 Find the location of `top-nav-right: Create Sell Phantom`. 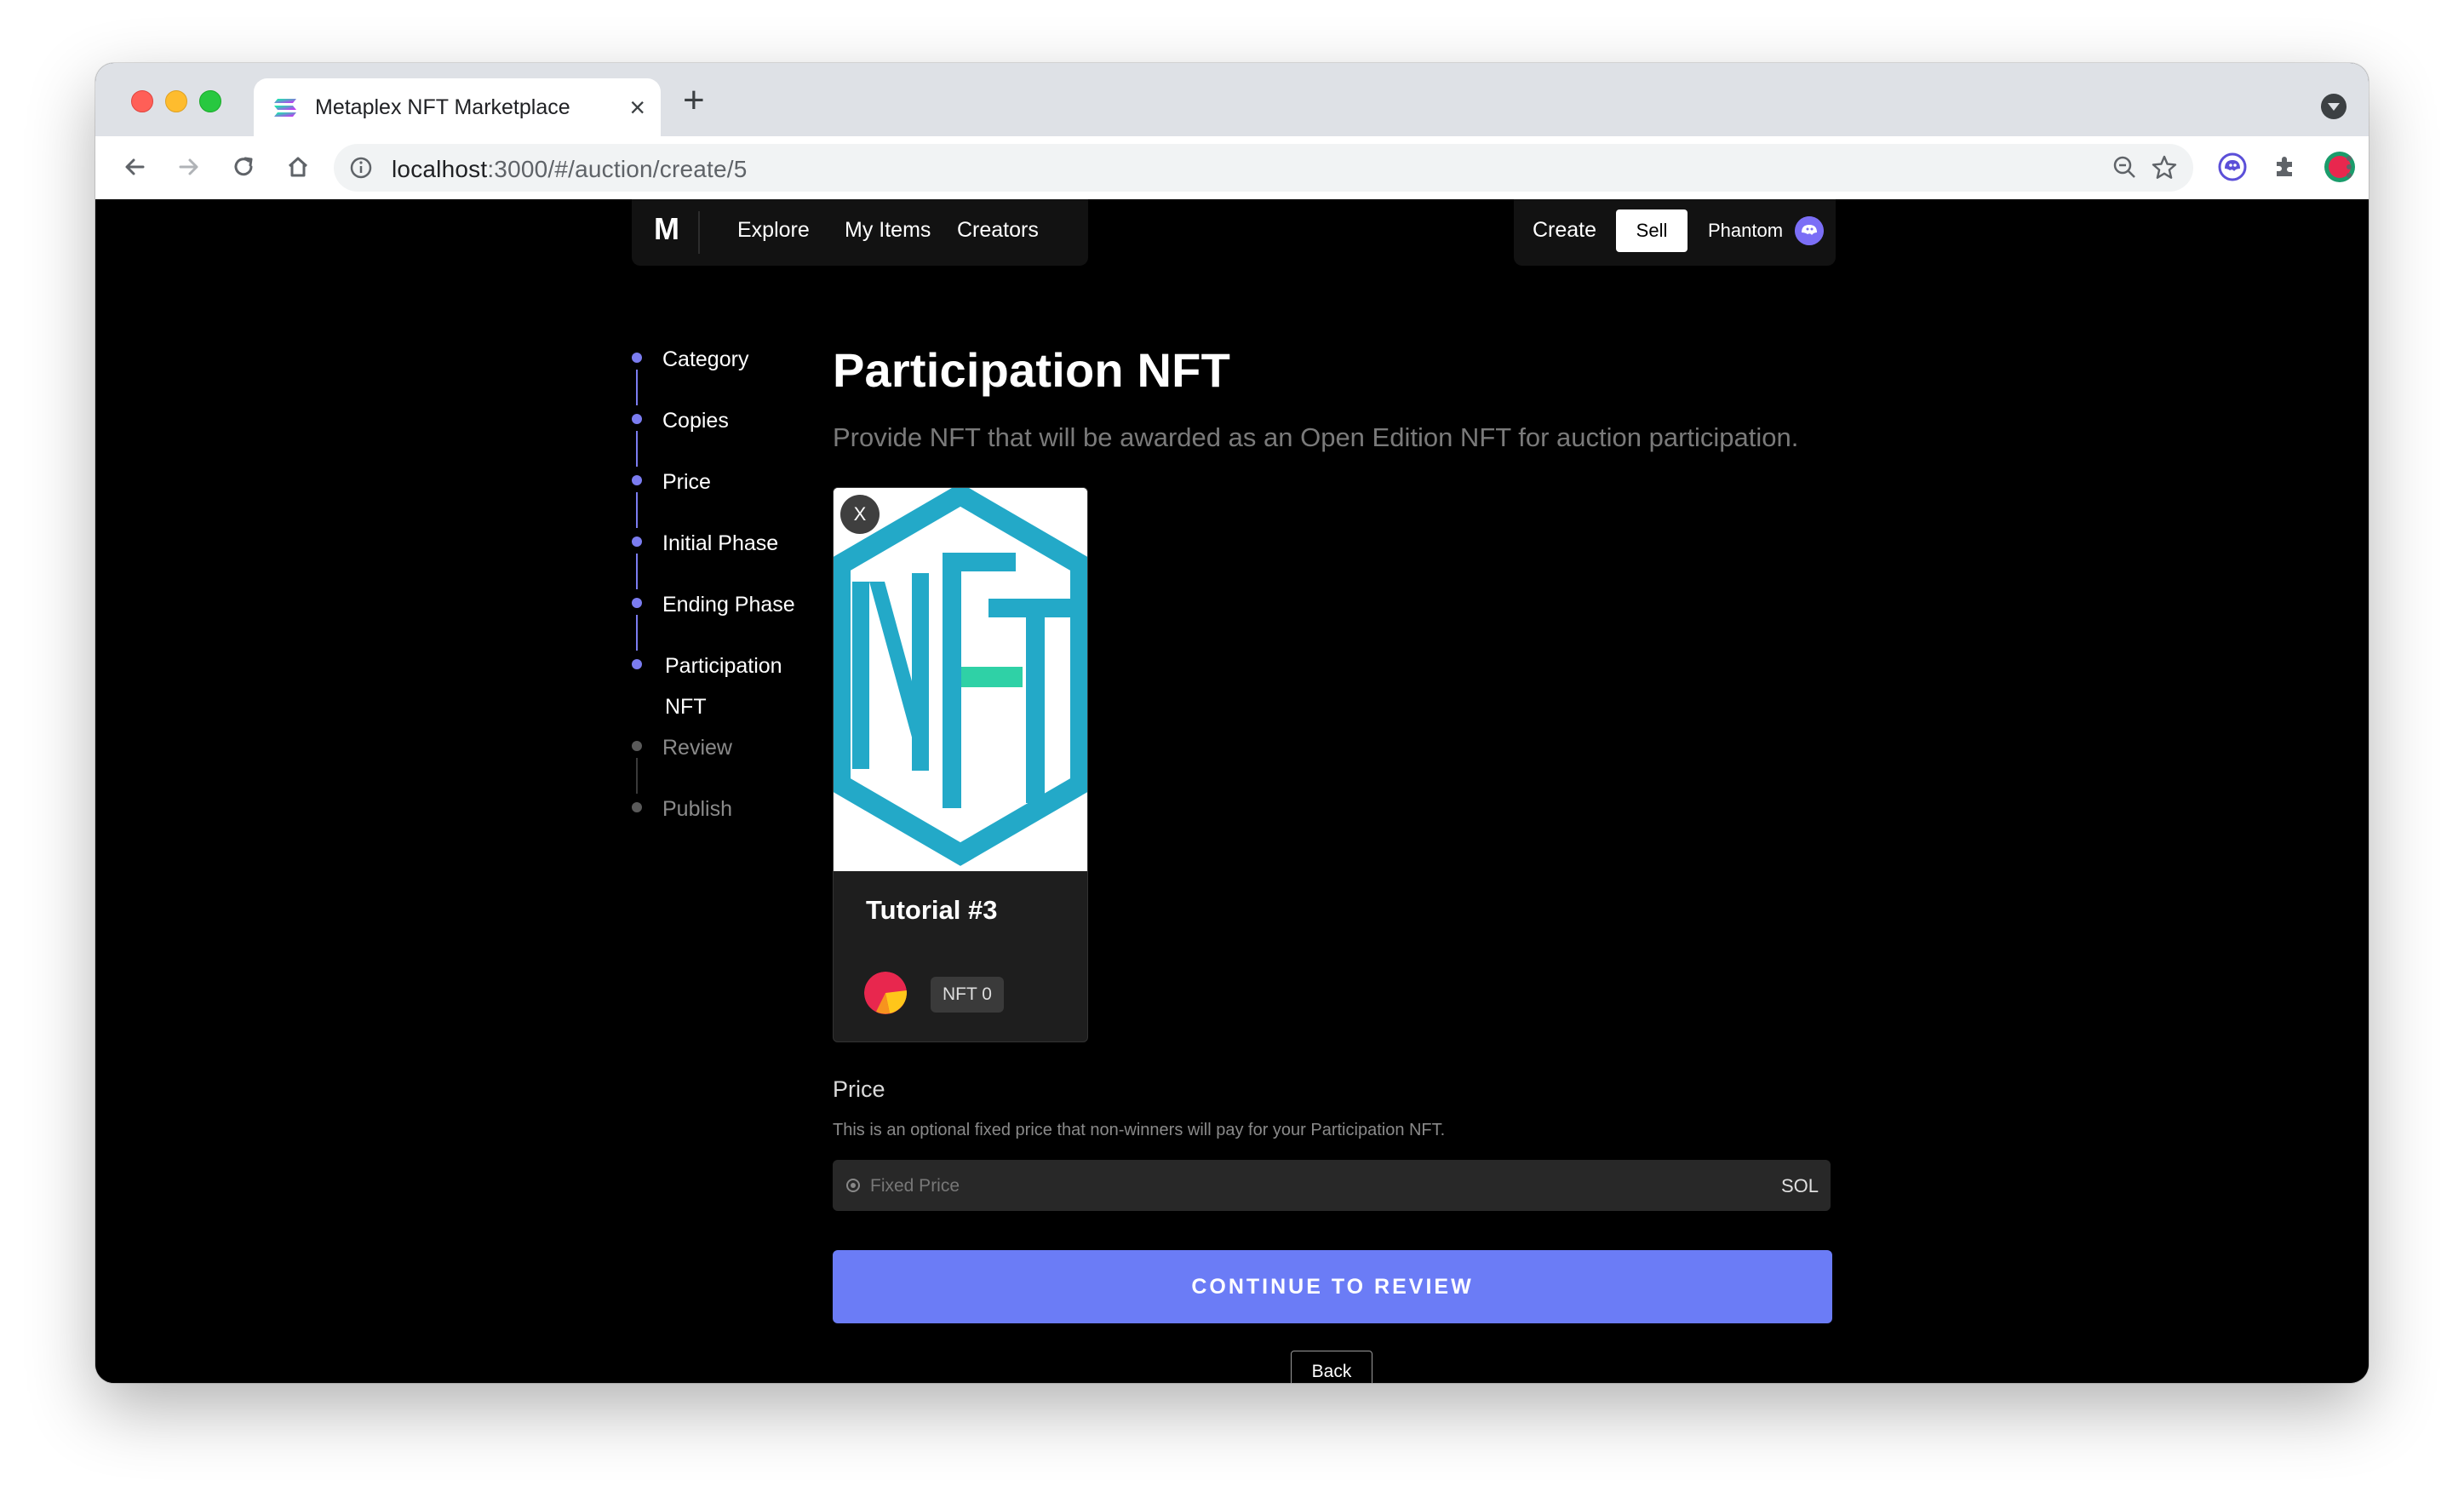

top-nav-right: Create Sell Phantom is located at coordinates (1675, 232).